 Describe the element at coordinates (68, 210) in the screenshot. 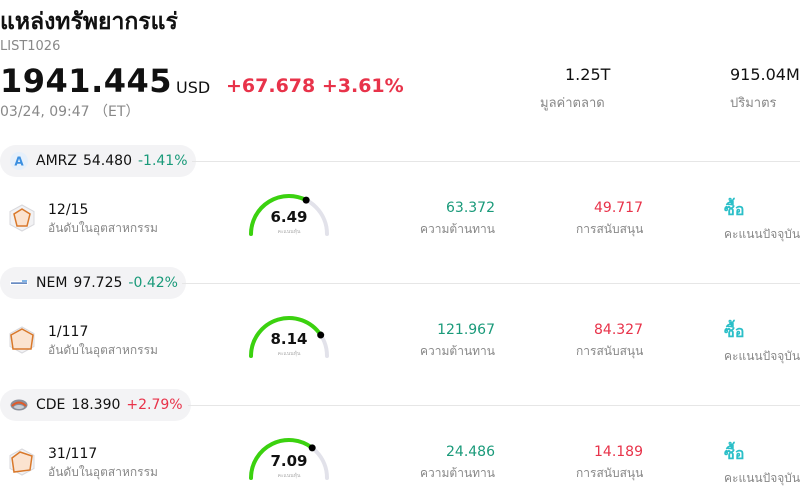

I see `industry-rank: 12/15` at that location.